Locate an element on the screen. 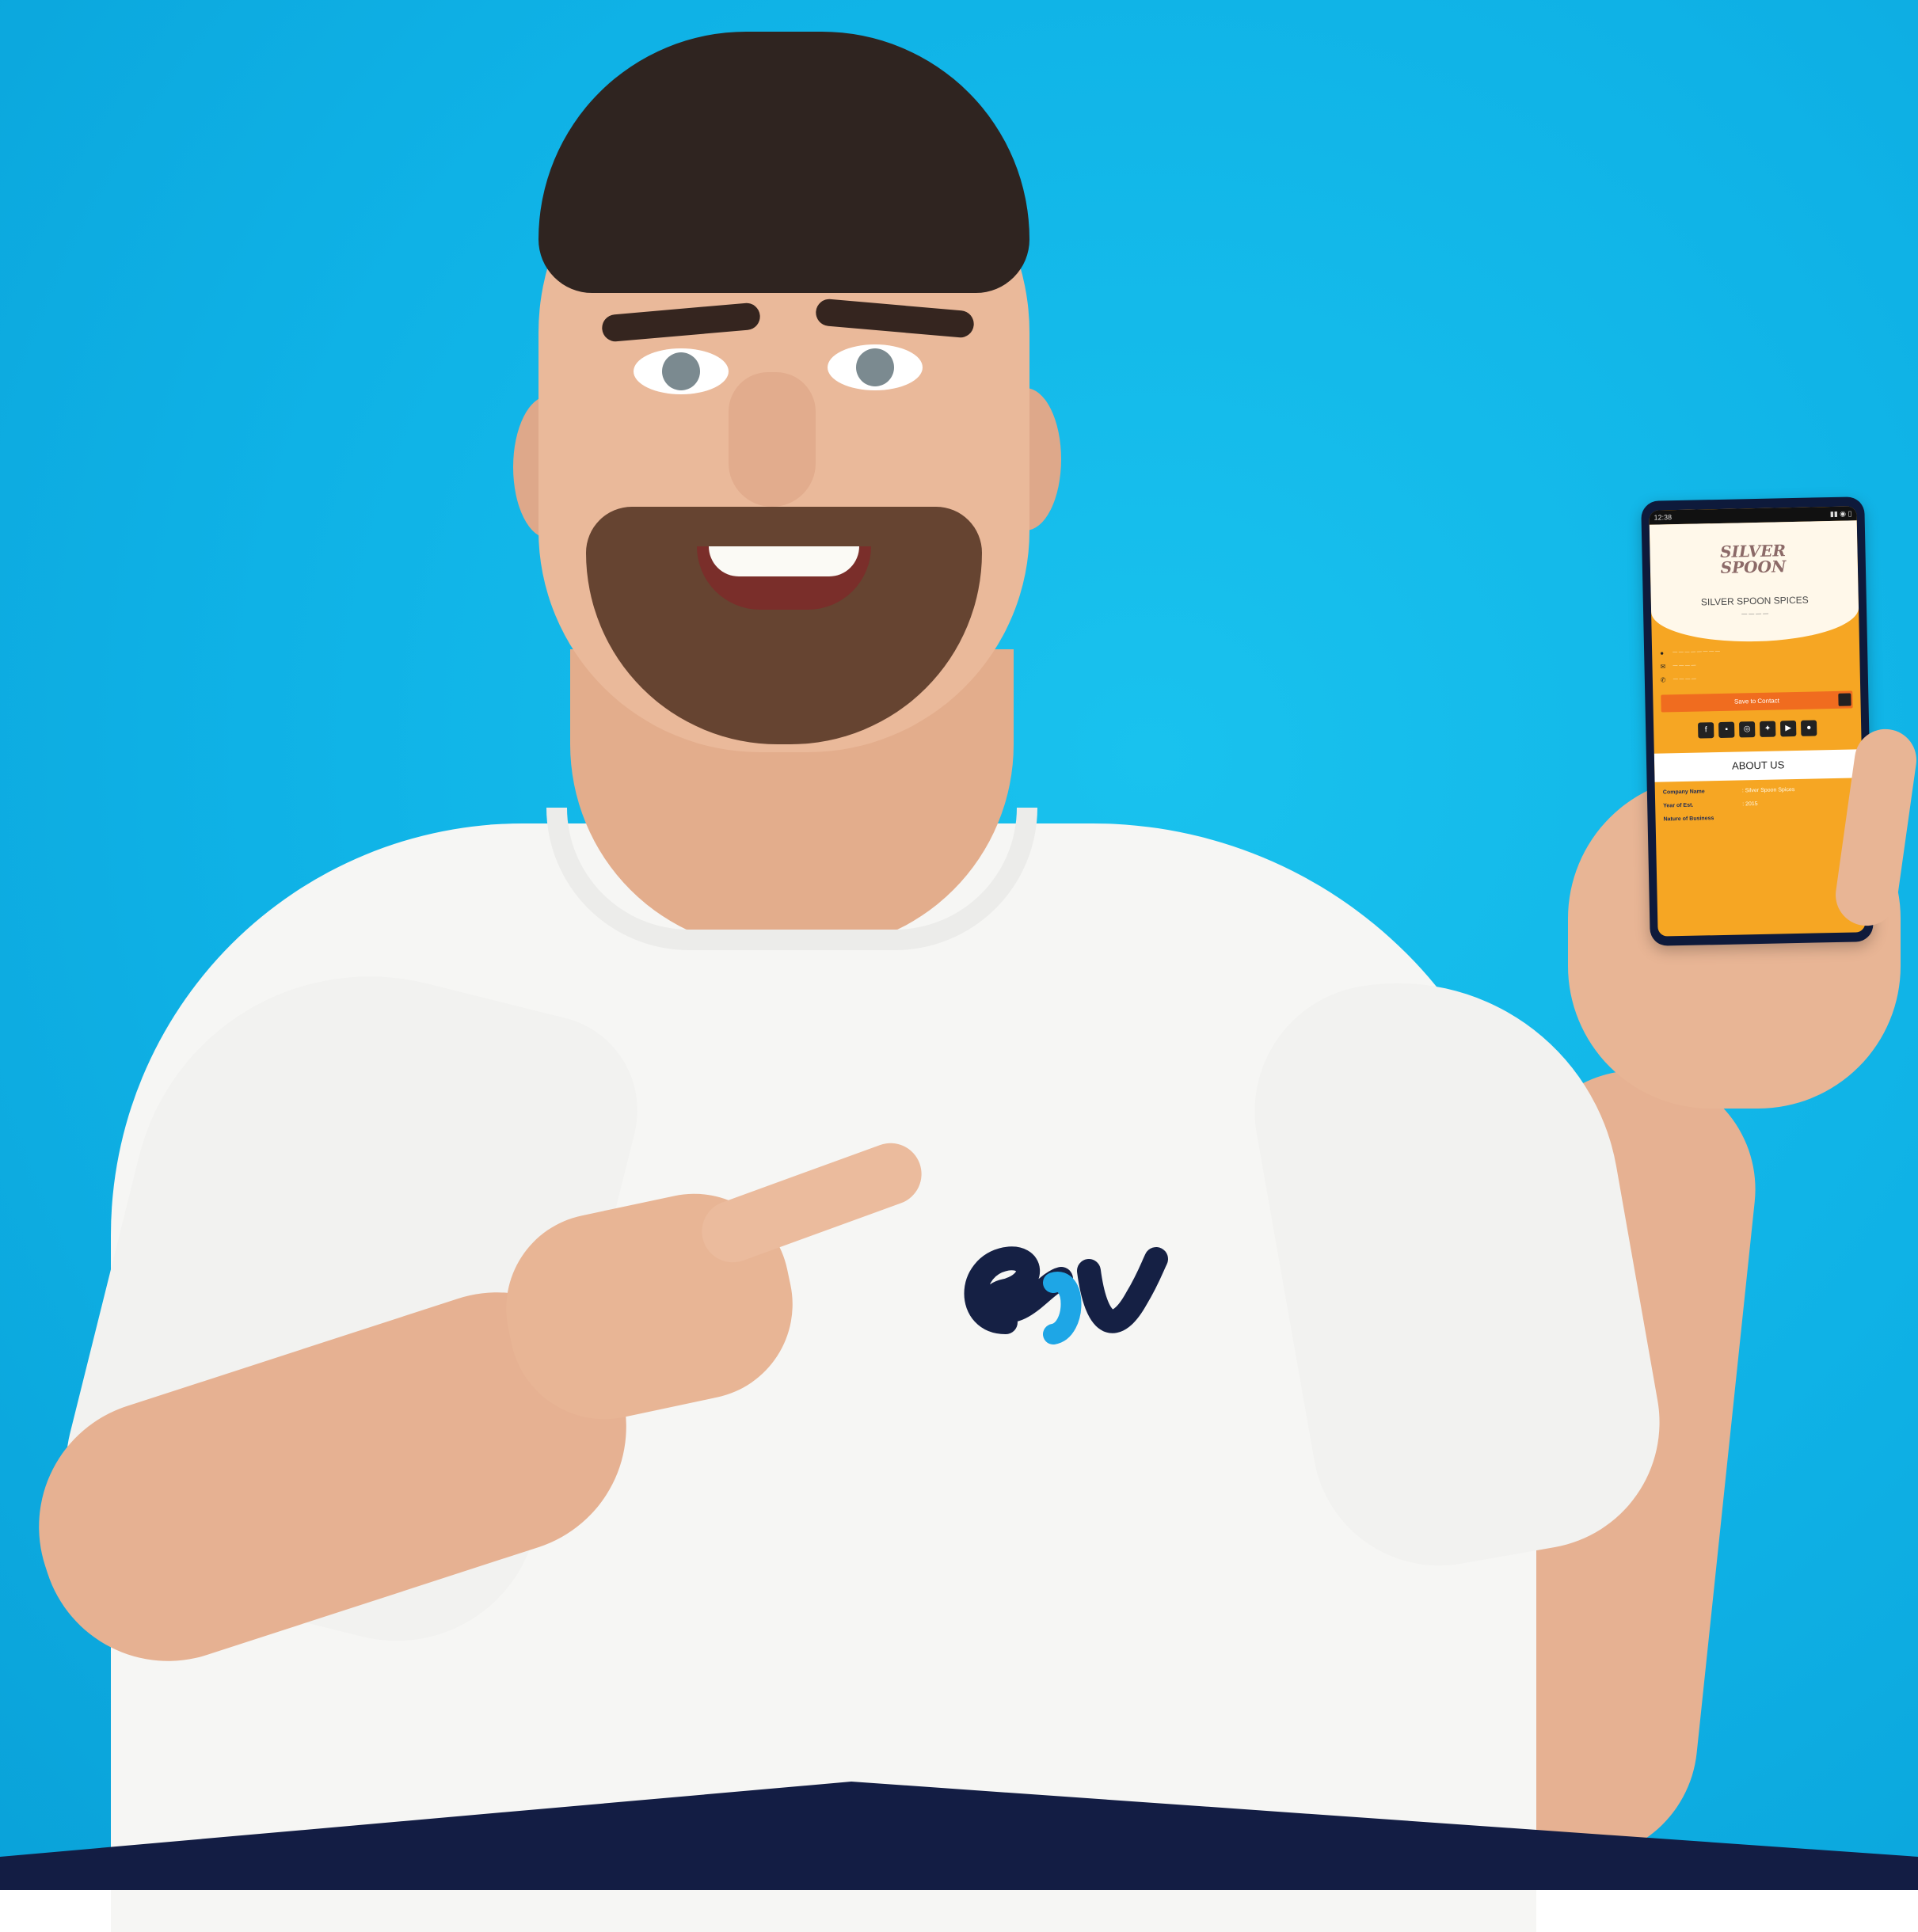 The image size is (1918, 1932). about-row: Company Name : Silver Spoon Spices is located at coordinates (1759, 790).